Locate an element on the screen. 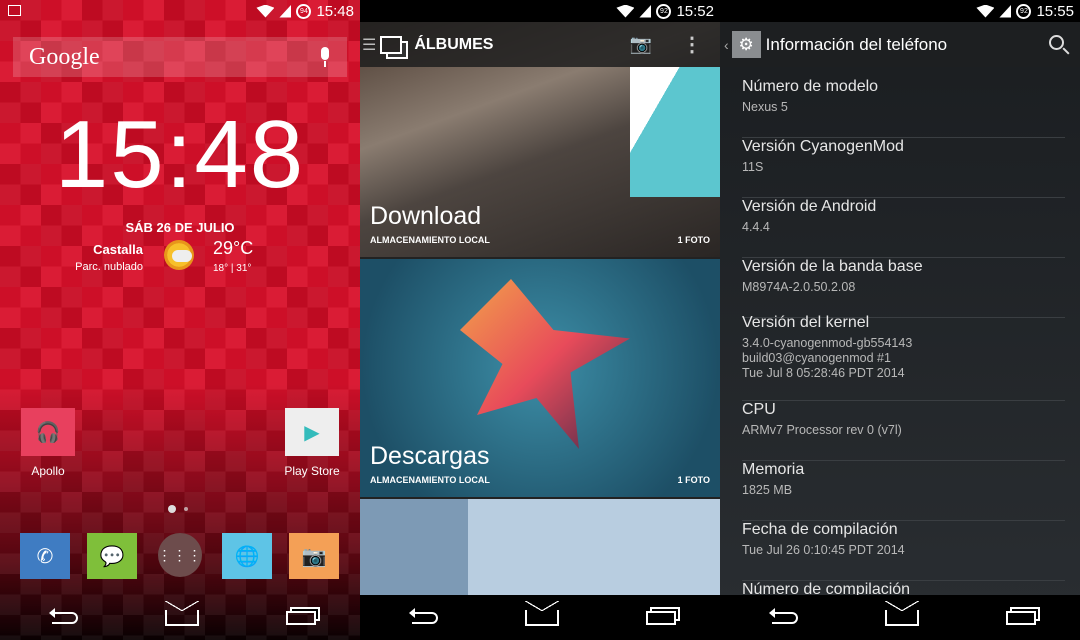 The height and width of the screenshot is (640, 1080). battery-icon: 94 is located at coordinates (304, 11).